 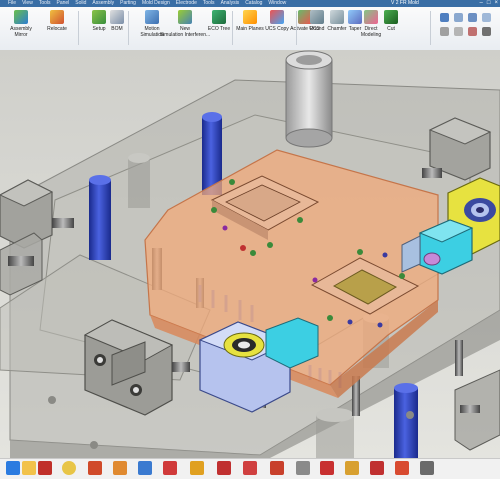 I want to click on assembly-mirror-button: Assembly Mirror, so click(x=21, y=24).